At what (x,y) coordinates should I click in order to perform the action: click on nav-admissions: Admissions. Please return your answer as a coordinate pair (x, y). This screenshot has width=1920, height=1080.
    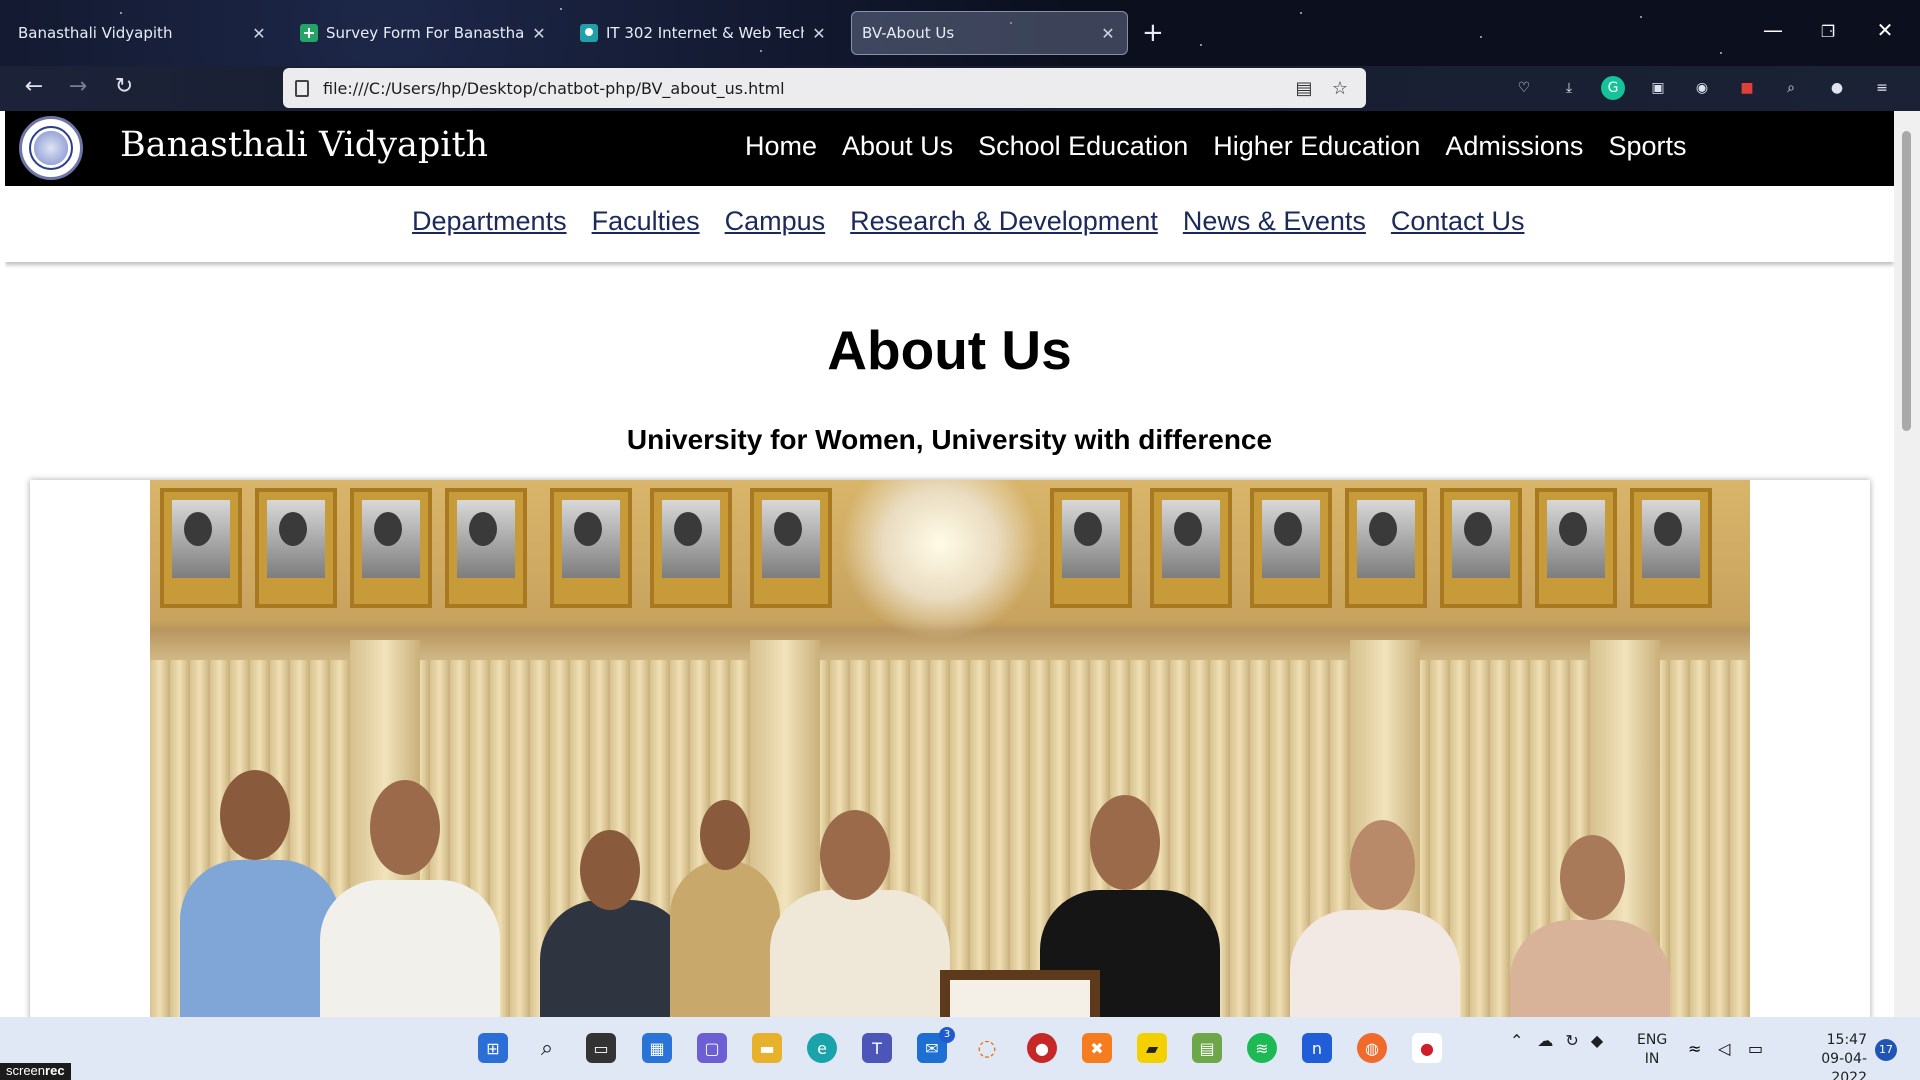
    Looking at the image, I should click on (1514, 146).